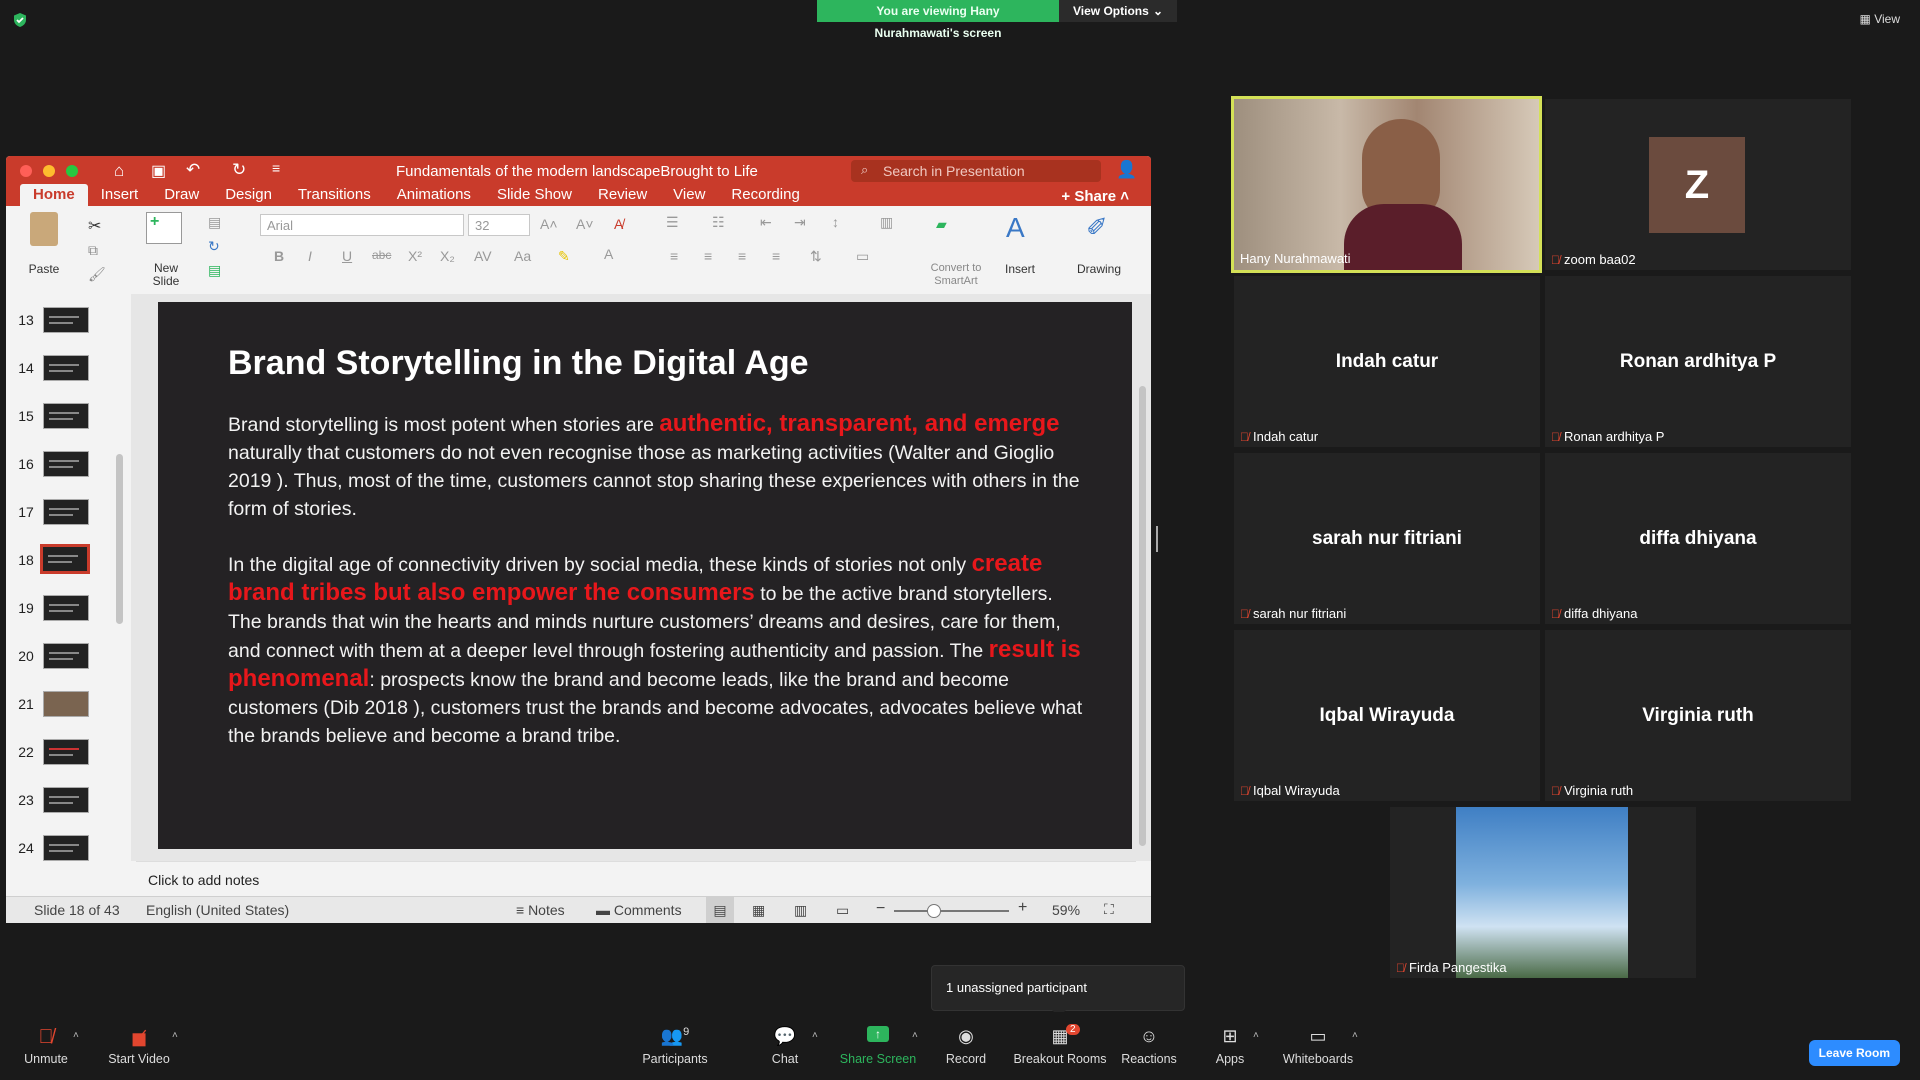 The height and width of the screenshot is (1080, 1920). What do you see at coordinates (934, 911) in the screenshot?
I see `zoom-slider-handle` at bounding box center [934, 911].